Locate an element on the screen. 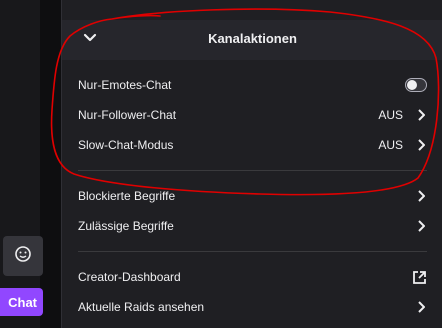 The height and width of the screenshot is (328, 442). row-slow-mode: Slow-Chat-Modus AUS is located at coordinates (252, 145).